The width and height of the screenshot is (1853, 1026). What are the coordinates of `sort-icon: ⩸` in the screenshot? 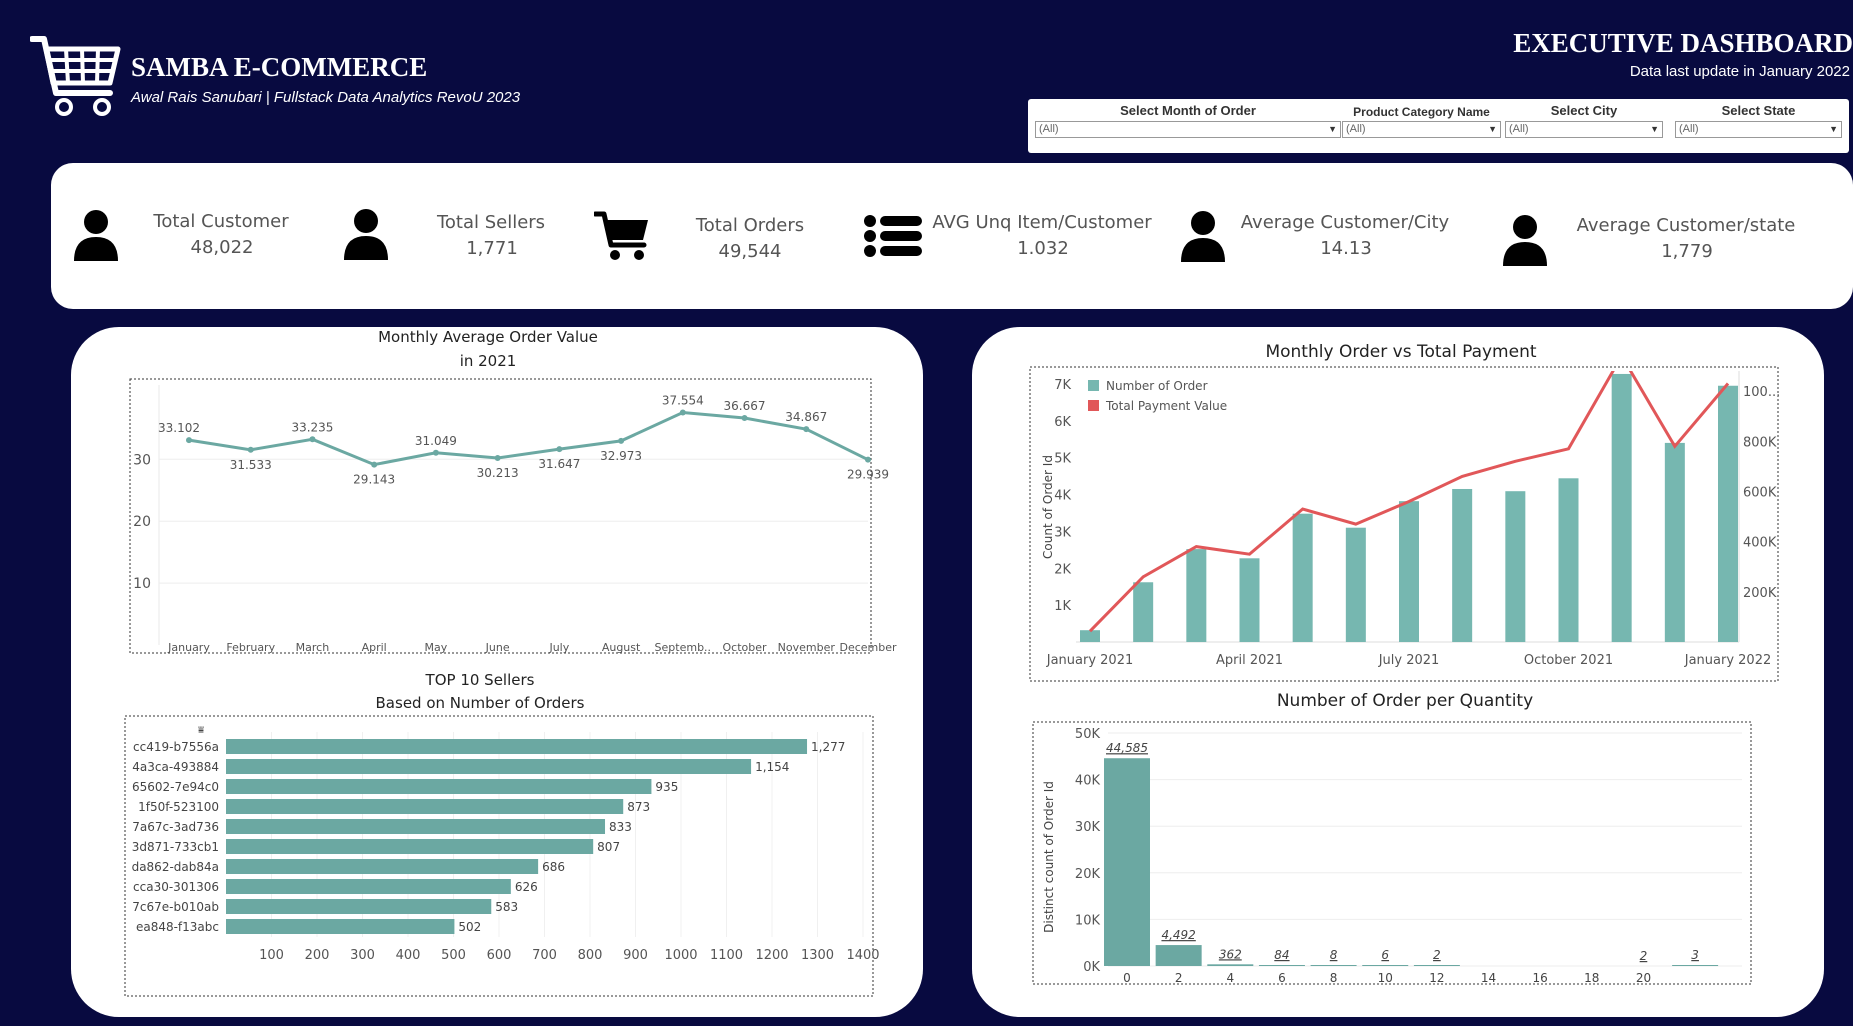 It's located at (201, 730).